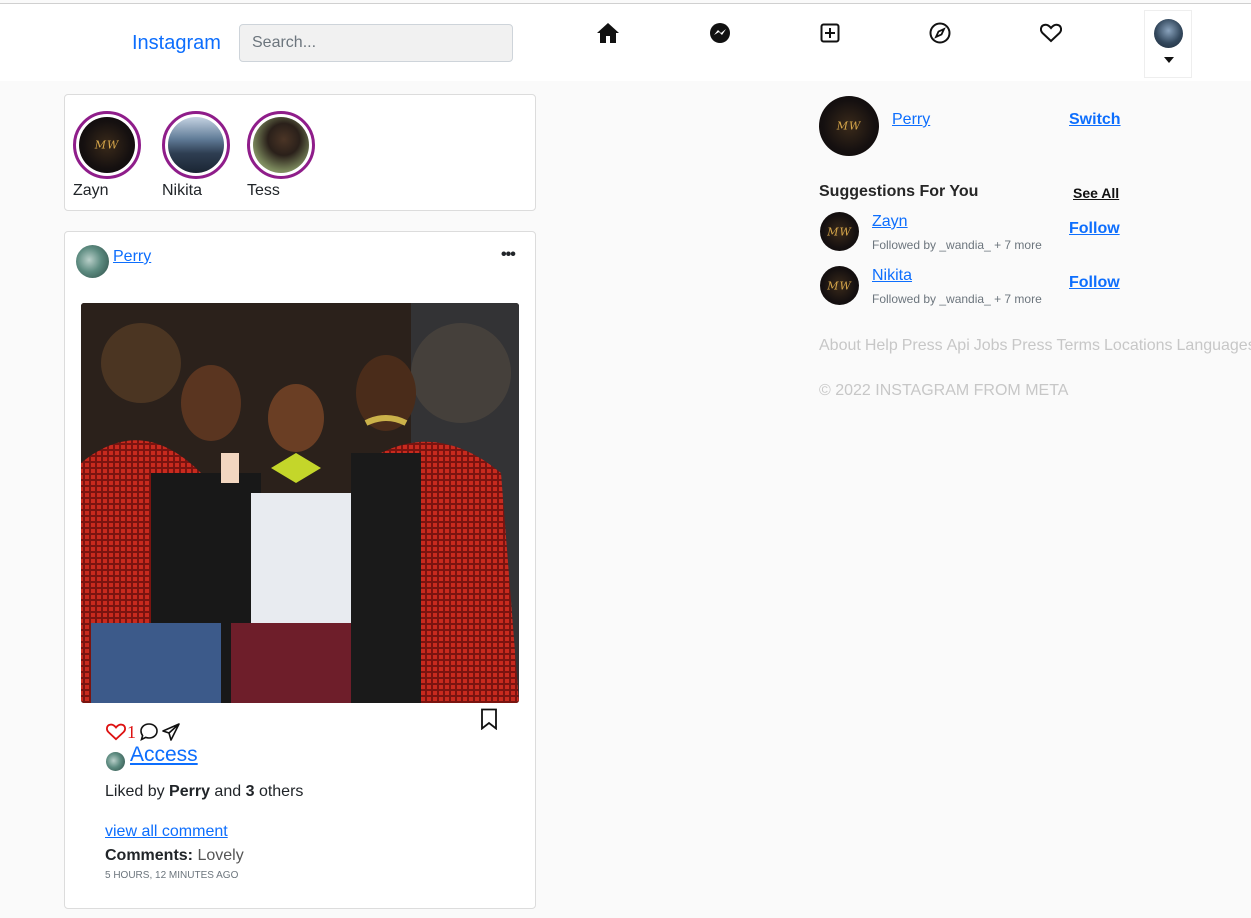 This screenshot has width=1251, height=918. I want to click on brand-logo: Instagram, so click(176, 43).